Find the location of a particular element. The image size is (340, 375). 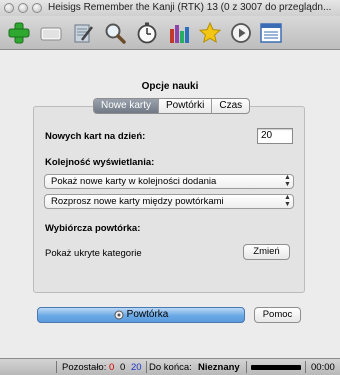

dialog-title: Opcje nauki is located at coordinates (170, 86).